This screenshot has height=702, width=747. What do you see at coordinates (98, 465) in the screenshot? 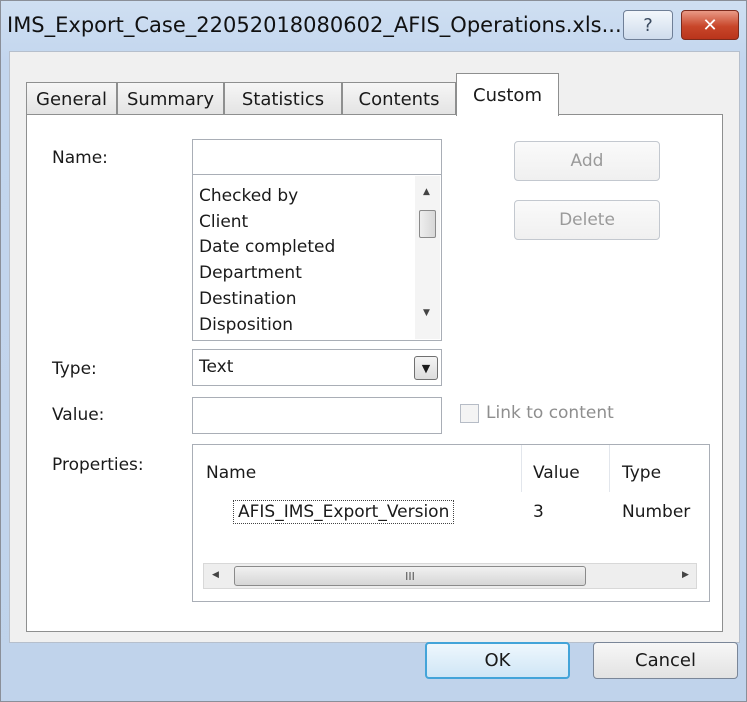
I see `properties-label: Properties:` at bounding box center [98, 465].